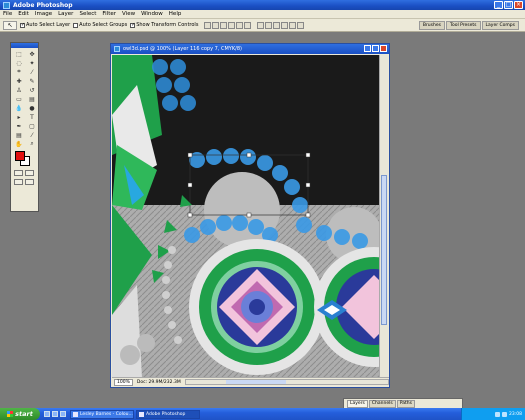  Describe the element at coordinates (505, 414) in the screenshot. I see `volume-icon` at that location.